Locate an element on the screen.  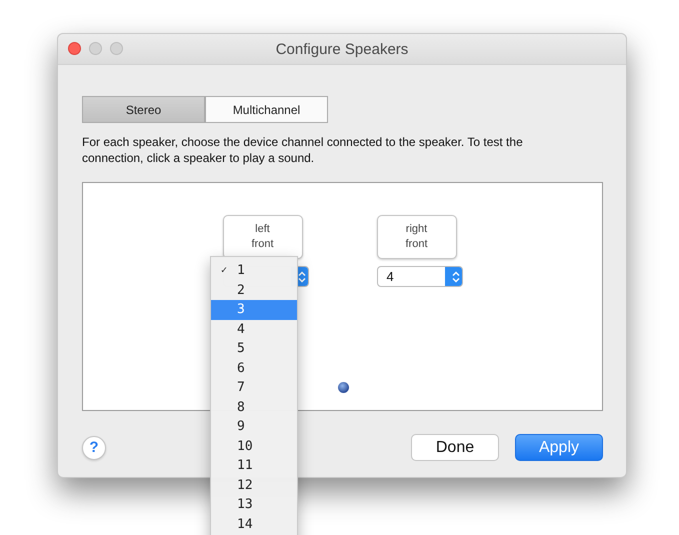
menu-item: 5 is located at coordinates (254, 348).